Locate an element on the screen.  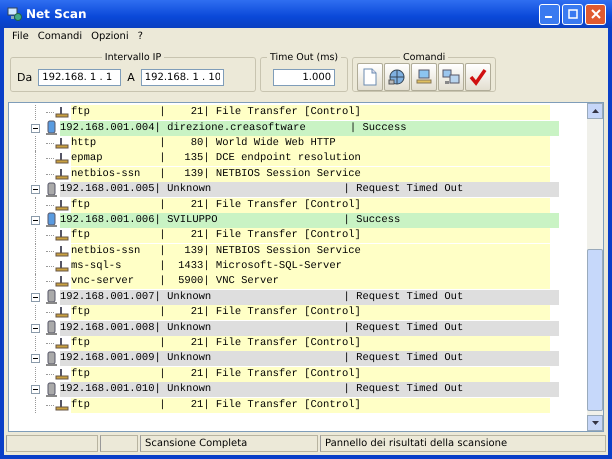
close-button is located at coordinates (595, 14).